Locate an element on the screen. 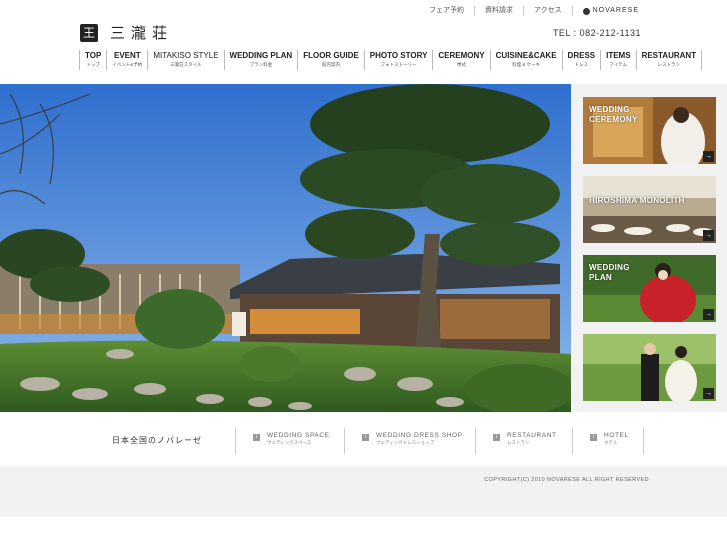 Image resolution: width=727 pixels, height=545 pixels. card-hiroshima-monolith: HIROSHIMA MONOLITH → is located at coordinates (649, 209).